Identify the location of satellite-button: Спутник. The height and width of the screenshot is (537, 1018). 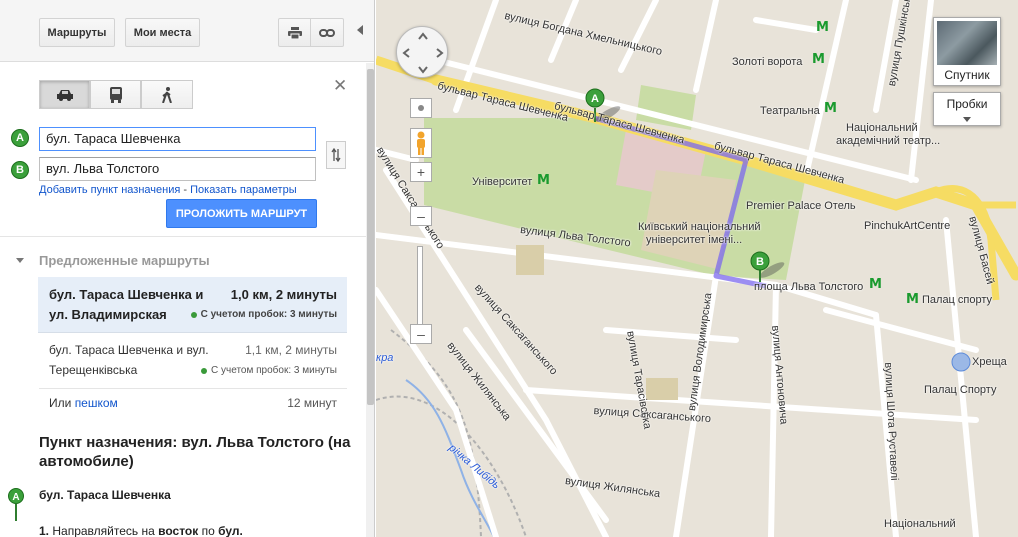
(967, 51).